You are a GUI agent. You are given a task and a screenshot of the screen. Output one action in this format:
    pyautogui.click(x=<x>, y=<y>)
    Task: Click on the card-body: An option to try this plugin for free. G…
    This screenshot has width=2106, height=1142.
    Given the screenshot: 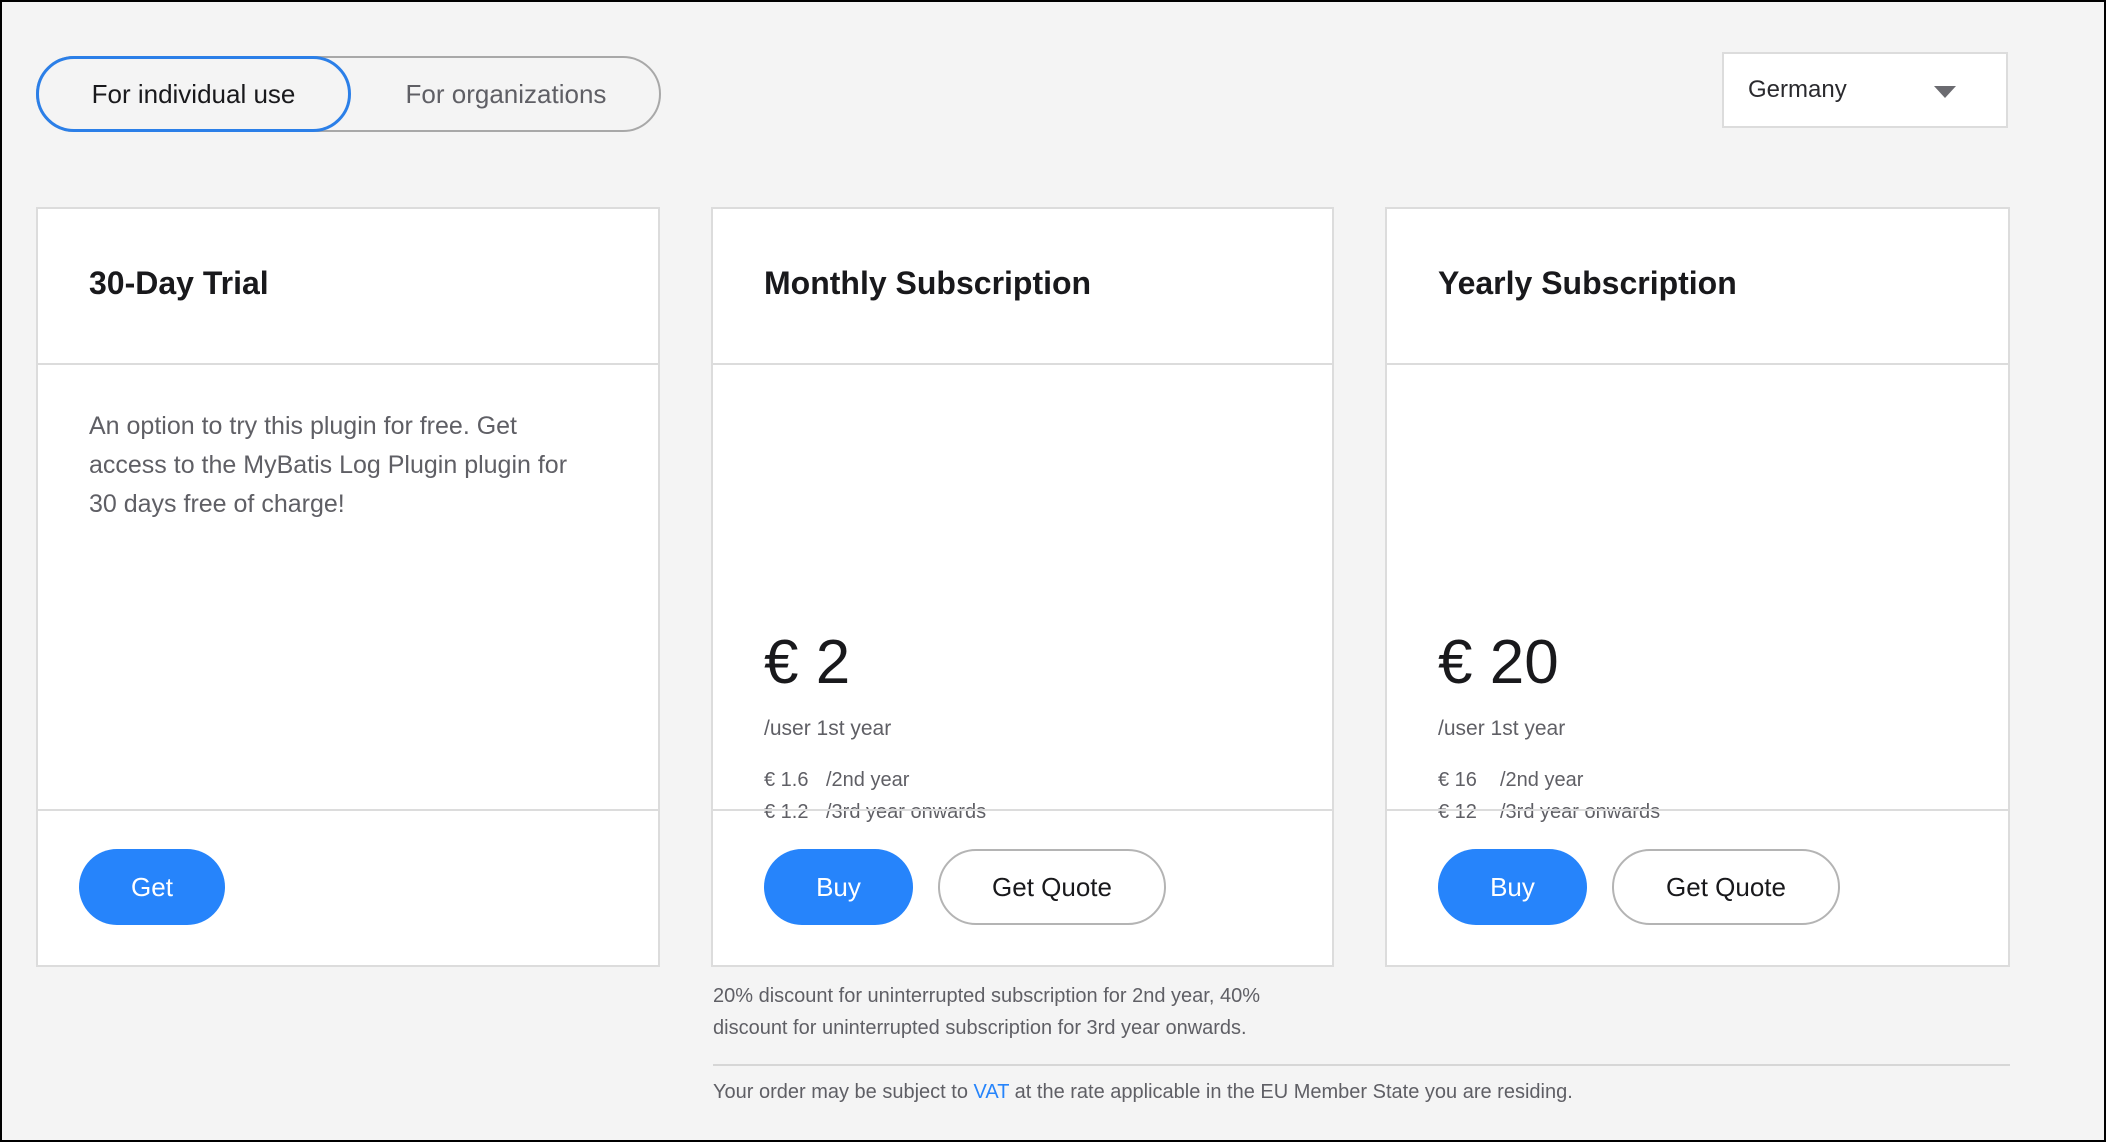 What is the action you would take?
    pyautogui.click(x=348, y=587)
    